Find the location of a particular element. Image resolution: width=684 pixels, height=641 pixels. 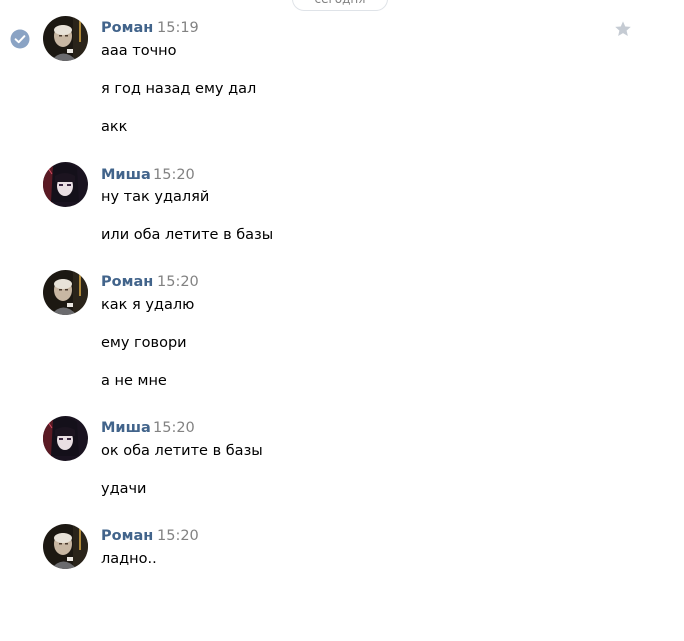

message-text: или оба летите в базы is located at coordinates (187, 235).